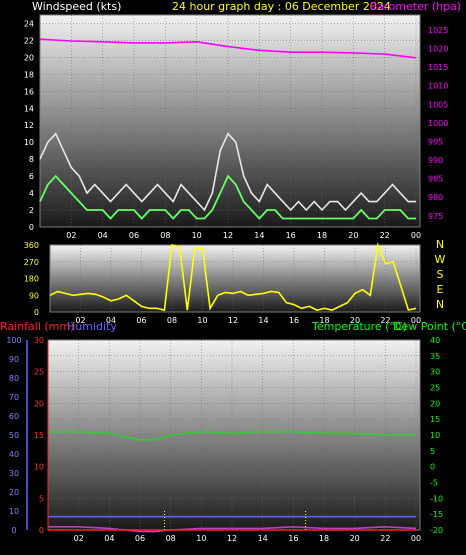 This screenshot has height=555, width=466. What do you see at coordinates (259, 235) in the screenshot?
I see `wind-x-tick-label: 14` at bounding box center [259, 235].